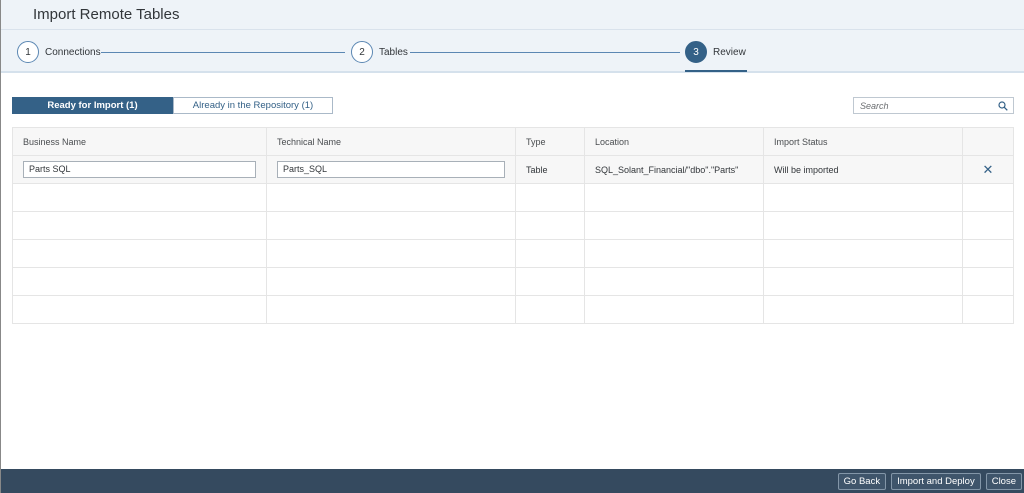 The height and width of the screenshot is (493, 1024). What do you see at coordinates (715, 52) in the screenshot?
I see `step-review: 3 Review` at bounding box center [715, 52].